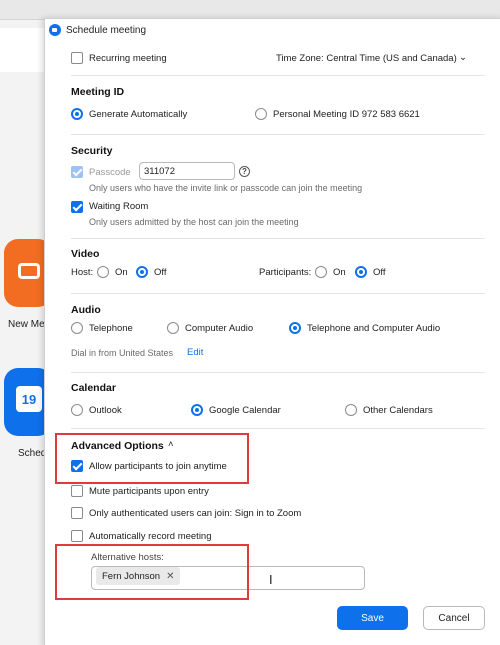  Describe the element at coordinates (351, 410) in the screenshot. I see `other-calendars-radio` at that location.